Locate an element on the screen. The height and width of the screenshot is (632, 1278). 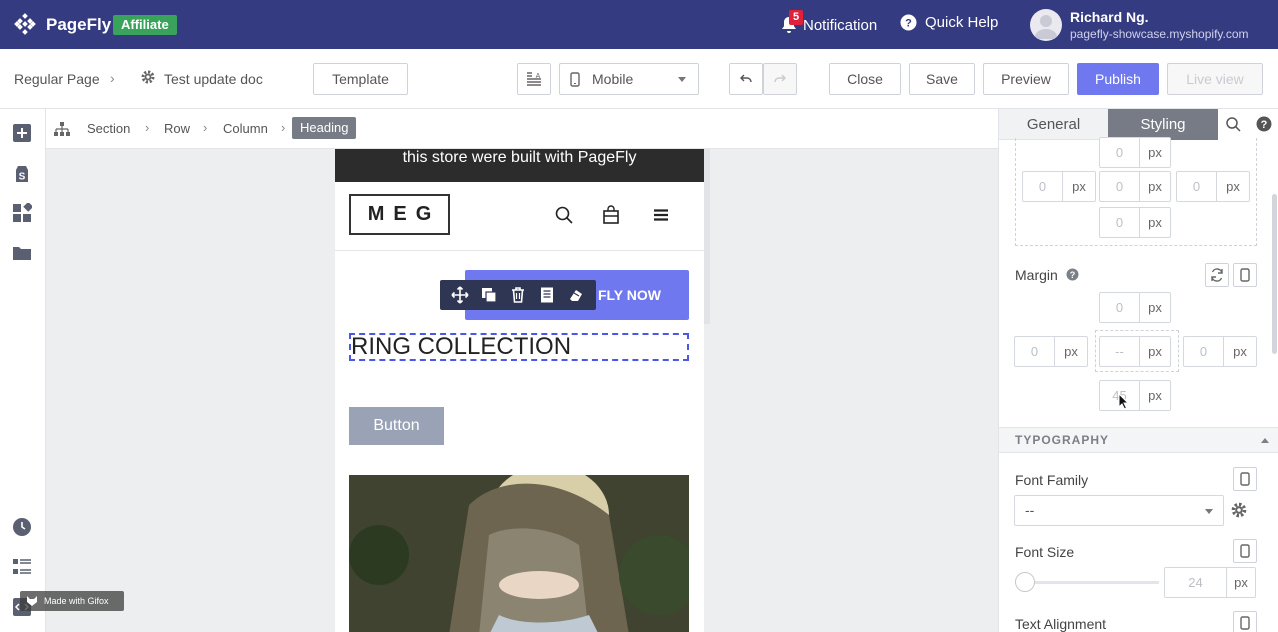
affiliate-badge: Affiliate is located at coordinates (145, 25).